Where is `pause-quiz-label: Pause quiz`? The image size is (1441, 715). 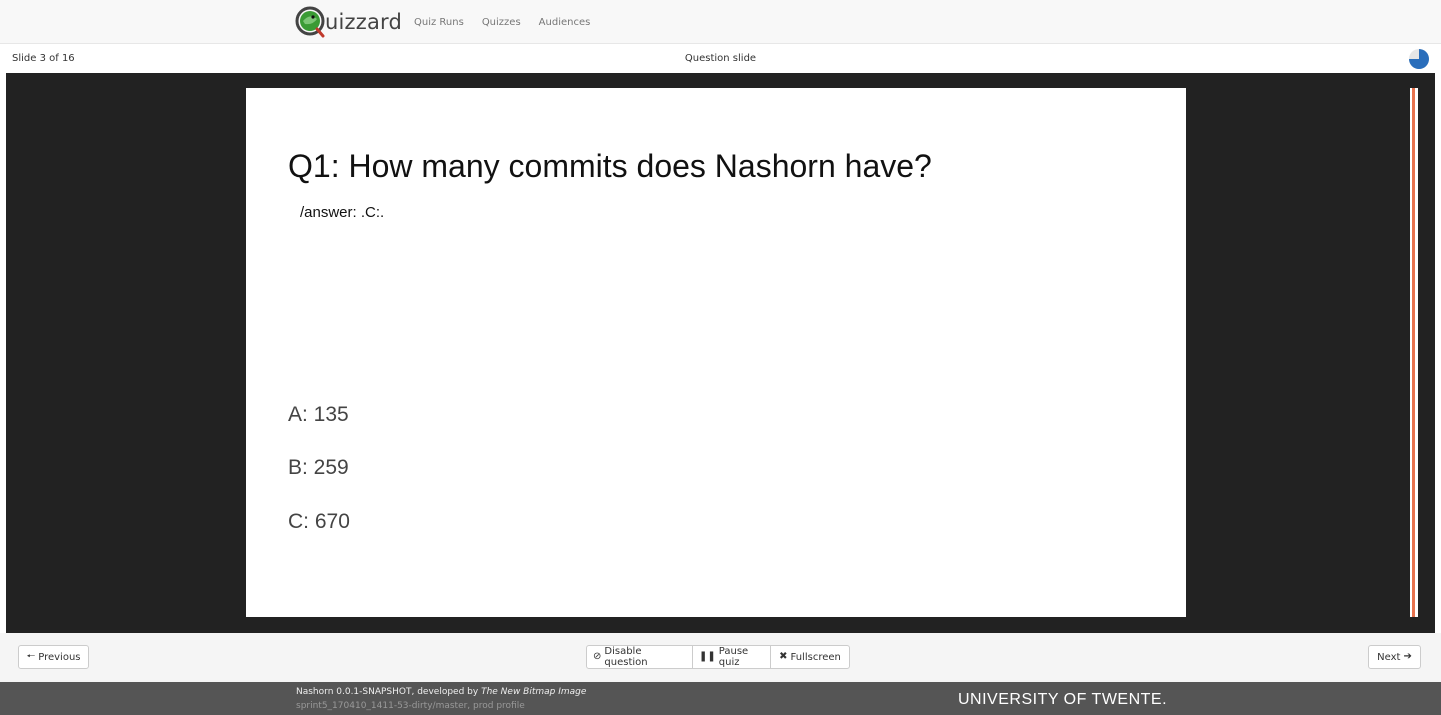 pause-quiz-label: Pause quiz is located at coordinates (733, 657).